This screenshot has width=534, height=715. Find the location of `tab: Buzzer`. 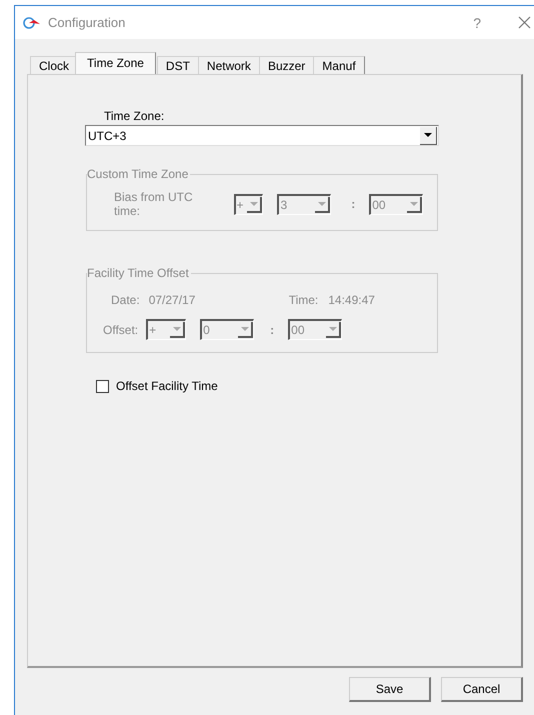

tab: Buzzer is located at coordinates (286, 65).